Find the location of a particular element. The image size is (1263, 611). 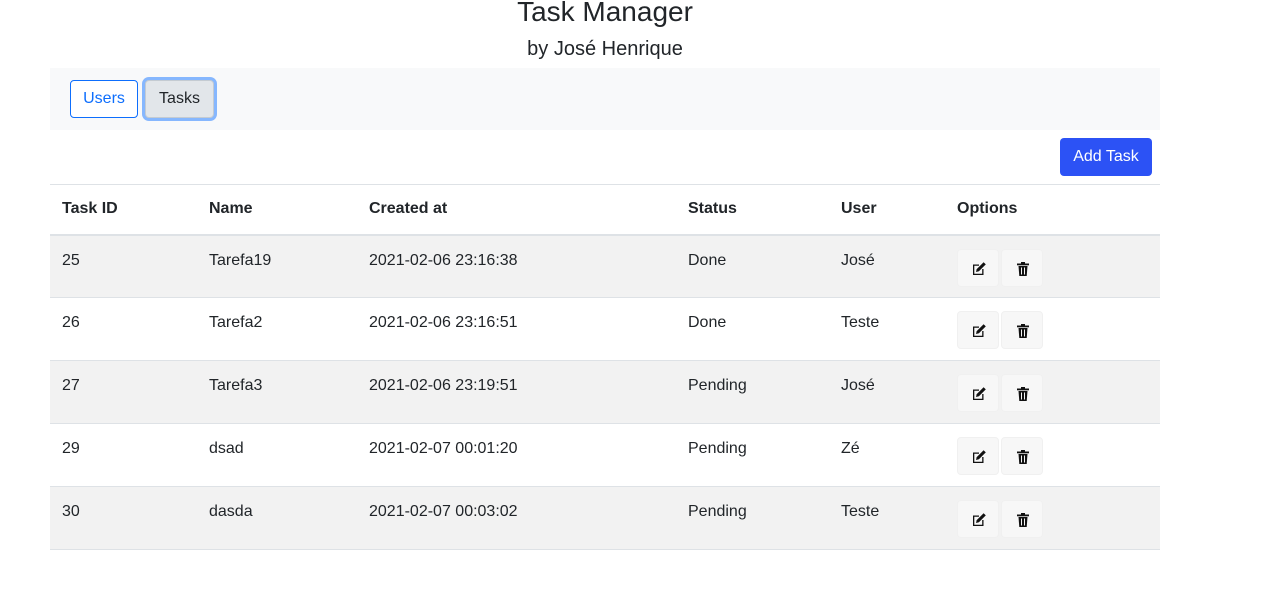

table-row: 26 Tarefa2 2021-02-06 23:16:51 Done Teste is located at coordinates (605, 329).